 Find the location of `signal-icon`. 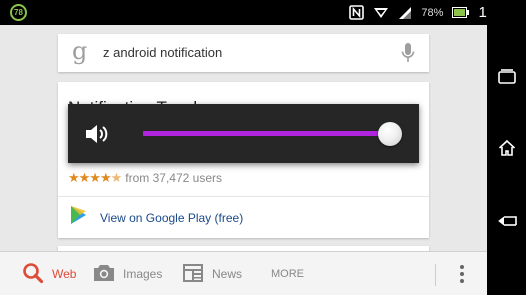

signal-icon is located at coordinates (381, 13).